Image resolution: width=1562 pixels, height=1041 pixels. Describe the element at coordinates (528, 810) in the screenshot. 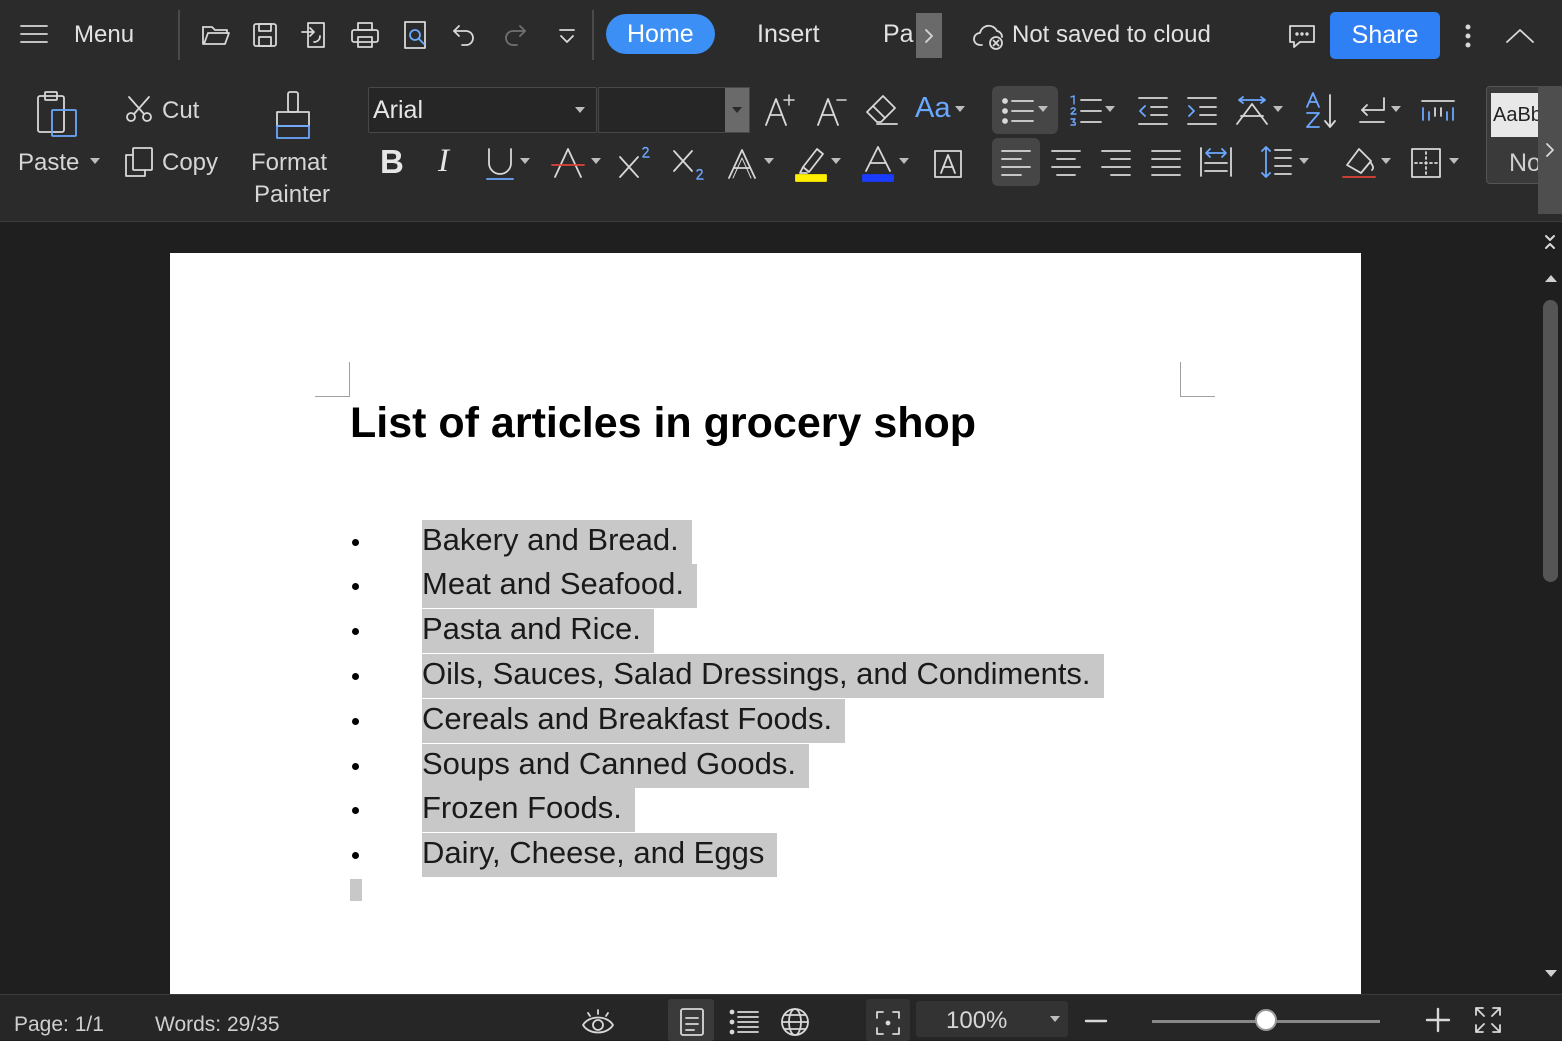

I see `list-item-text: Frozen Foods.` at that location.